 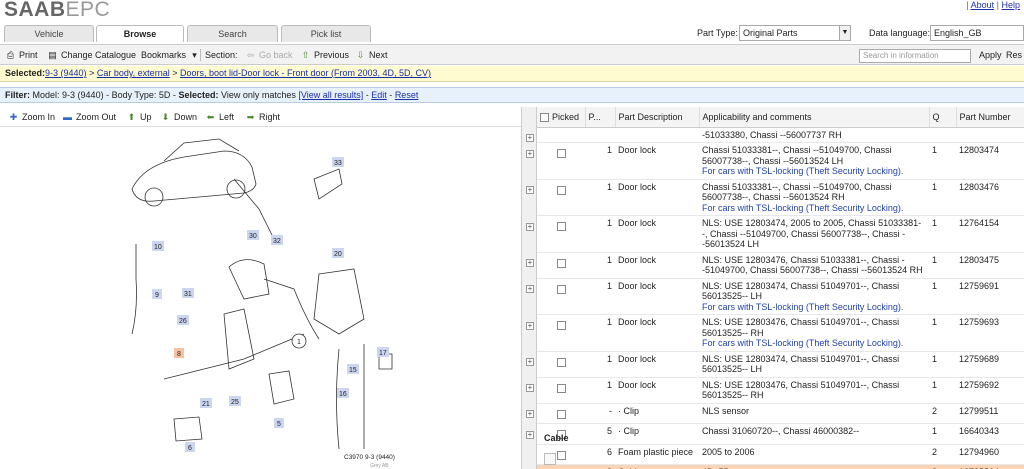 I want to click on pan-right-button: ➡ Right, so click(x=262, y=117).